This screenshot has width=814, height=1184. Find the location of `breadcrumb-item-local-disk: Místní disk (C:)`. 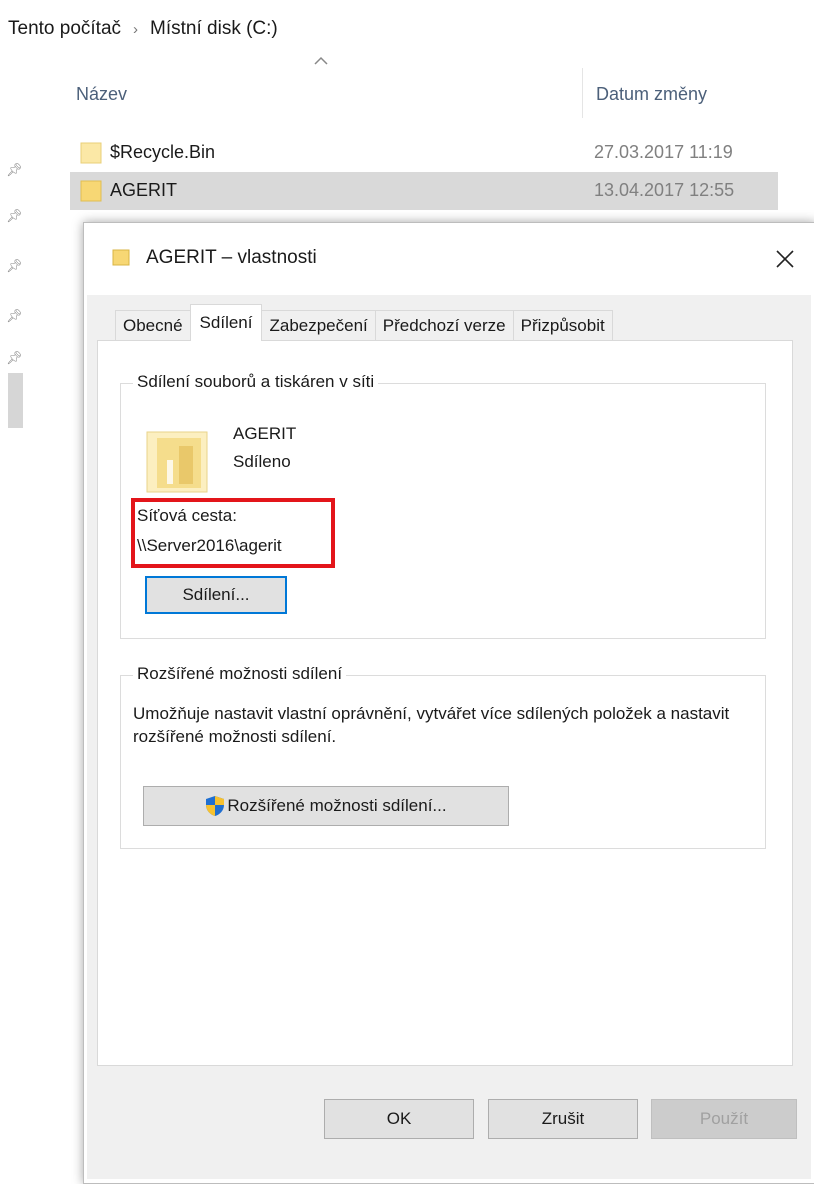

breadcrumb-item-local-disk: Místní disk (C:) is located at coordinates (214, 29).